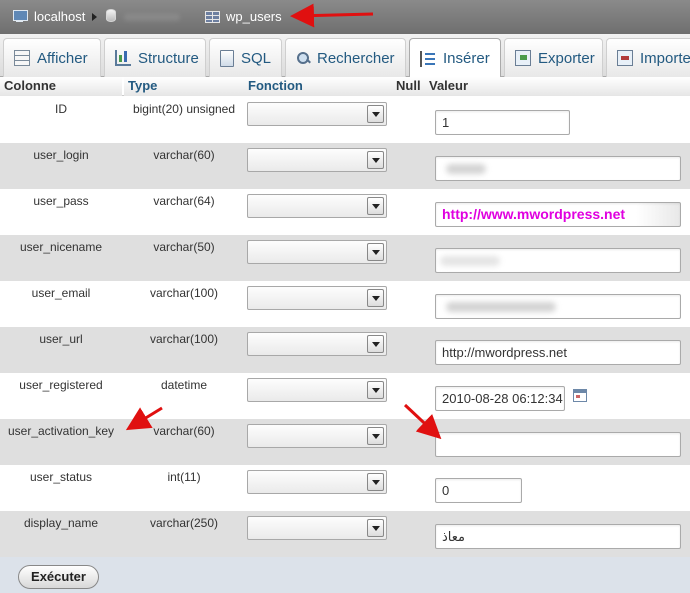 The width and height of the screenshot is (690, 593). Describe the element at coordinates (20, 16) in the screenshot. I see `server-icon` at that location.